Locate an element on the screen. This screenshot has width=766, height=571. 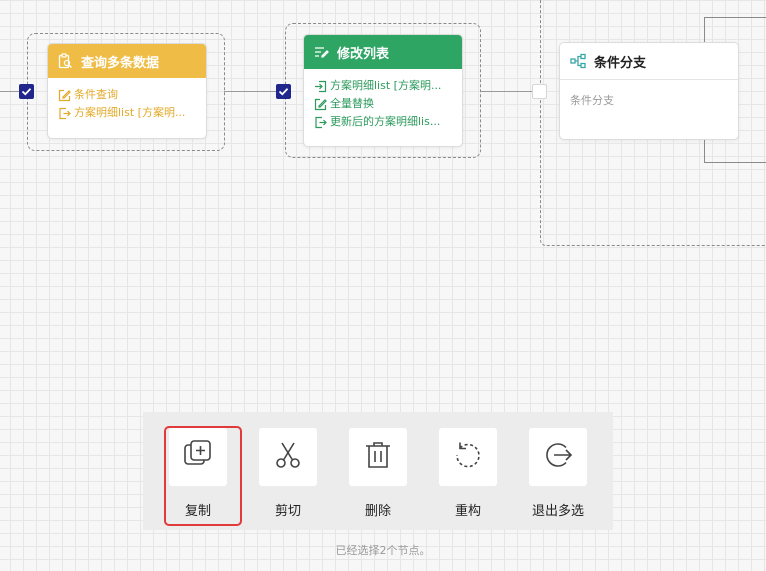
node-header: 修改列表 is located at coordinates (383, 52).